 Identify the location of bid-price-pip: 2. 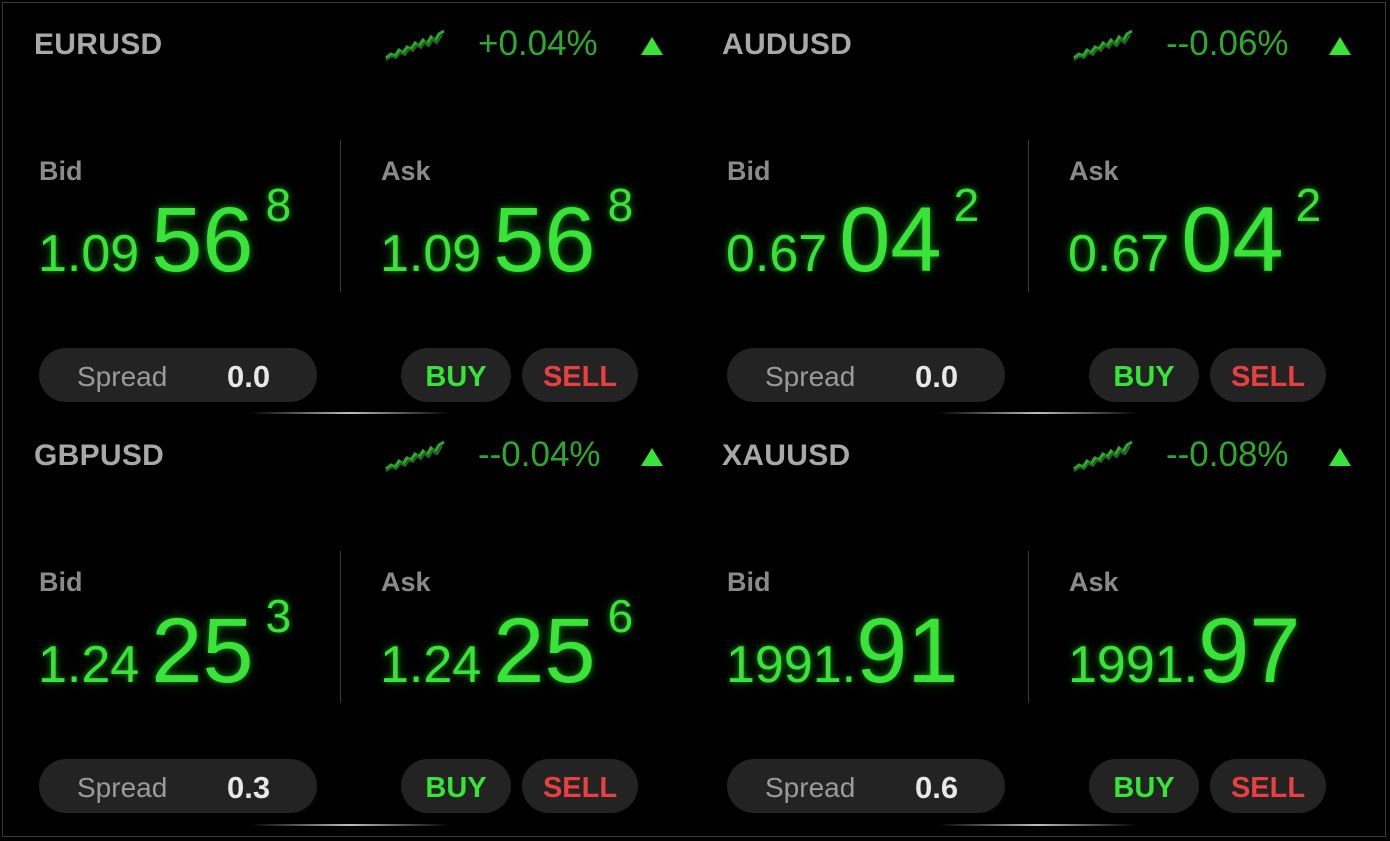
(966, 205).